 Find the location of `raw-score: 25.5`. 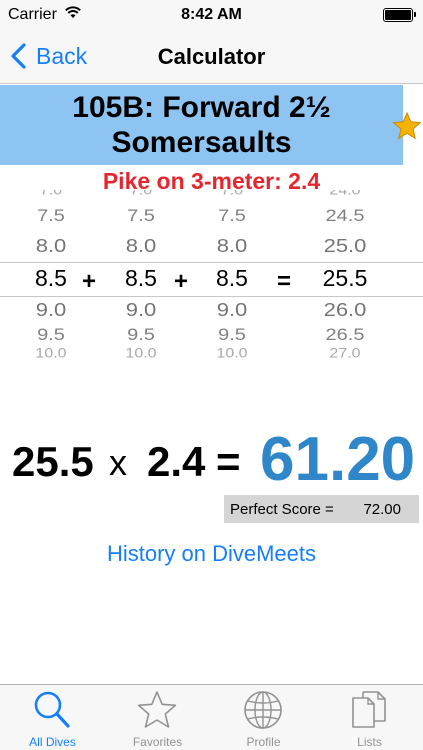

raw-score: 25.5 is located at coordinates (53, 461).